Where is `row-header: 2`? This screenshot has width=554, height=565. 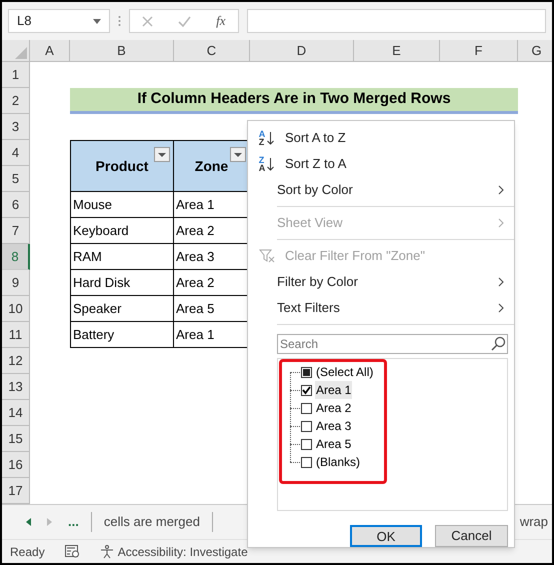
row-header: 2 is located at coordinates (16, 101).